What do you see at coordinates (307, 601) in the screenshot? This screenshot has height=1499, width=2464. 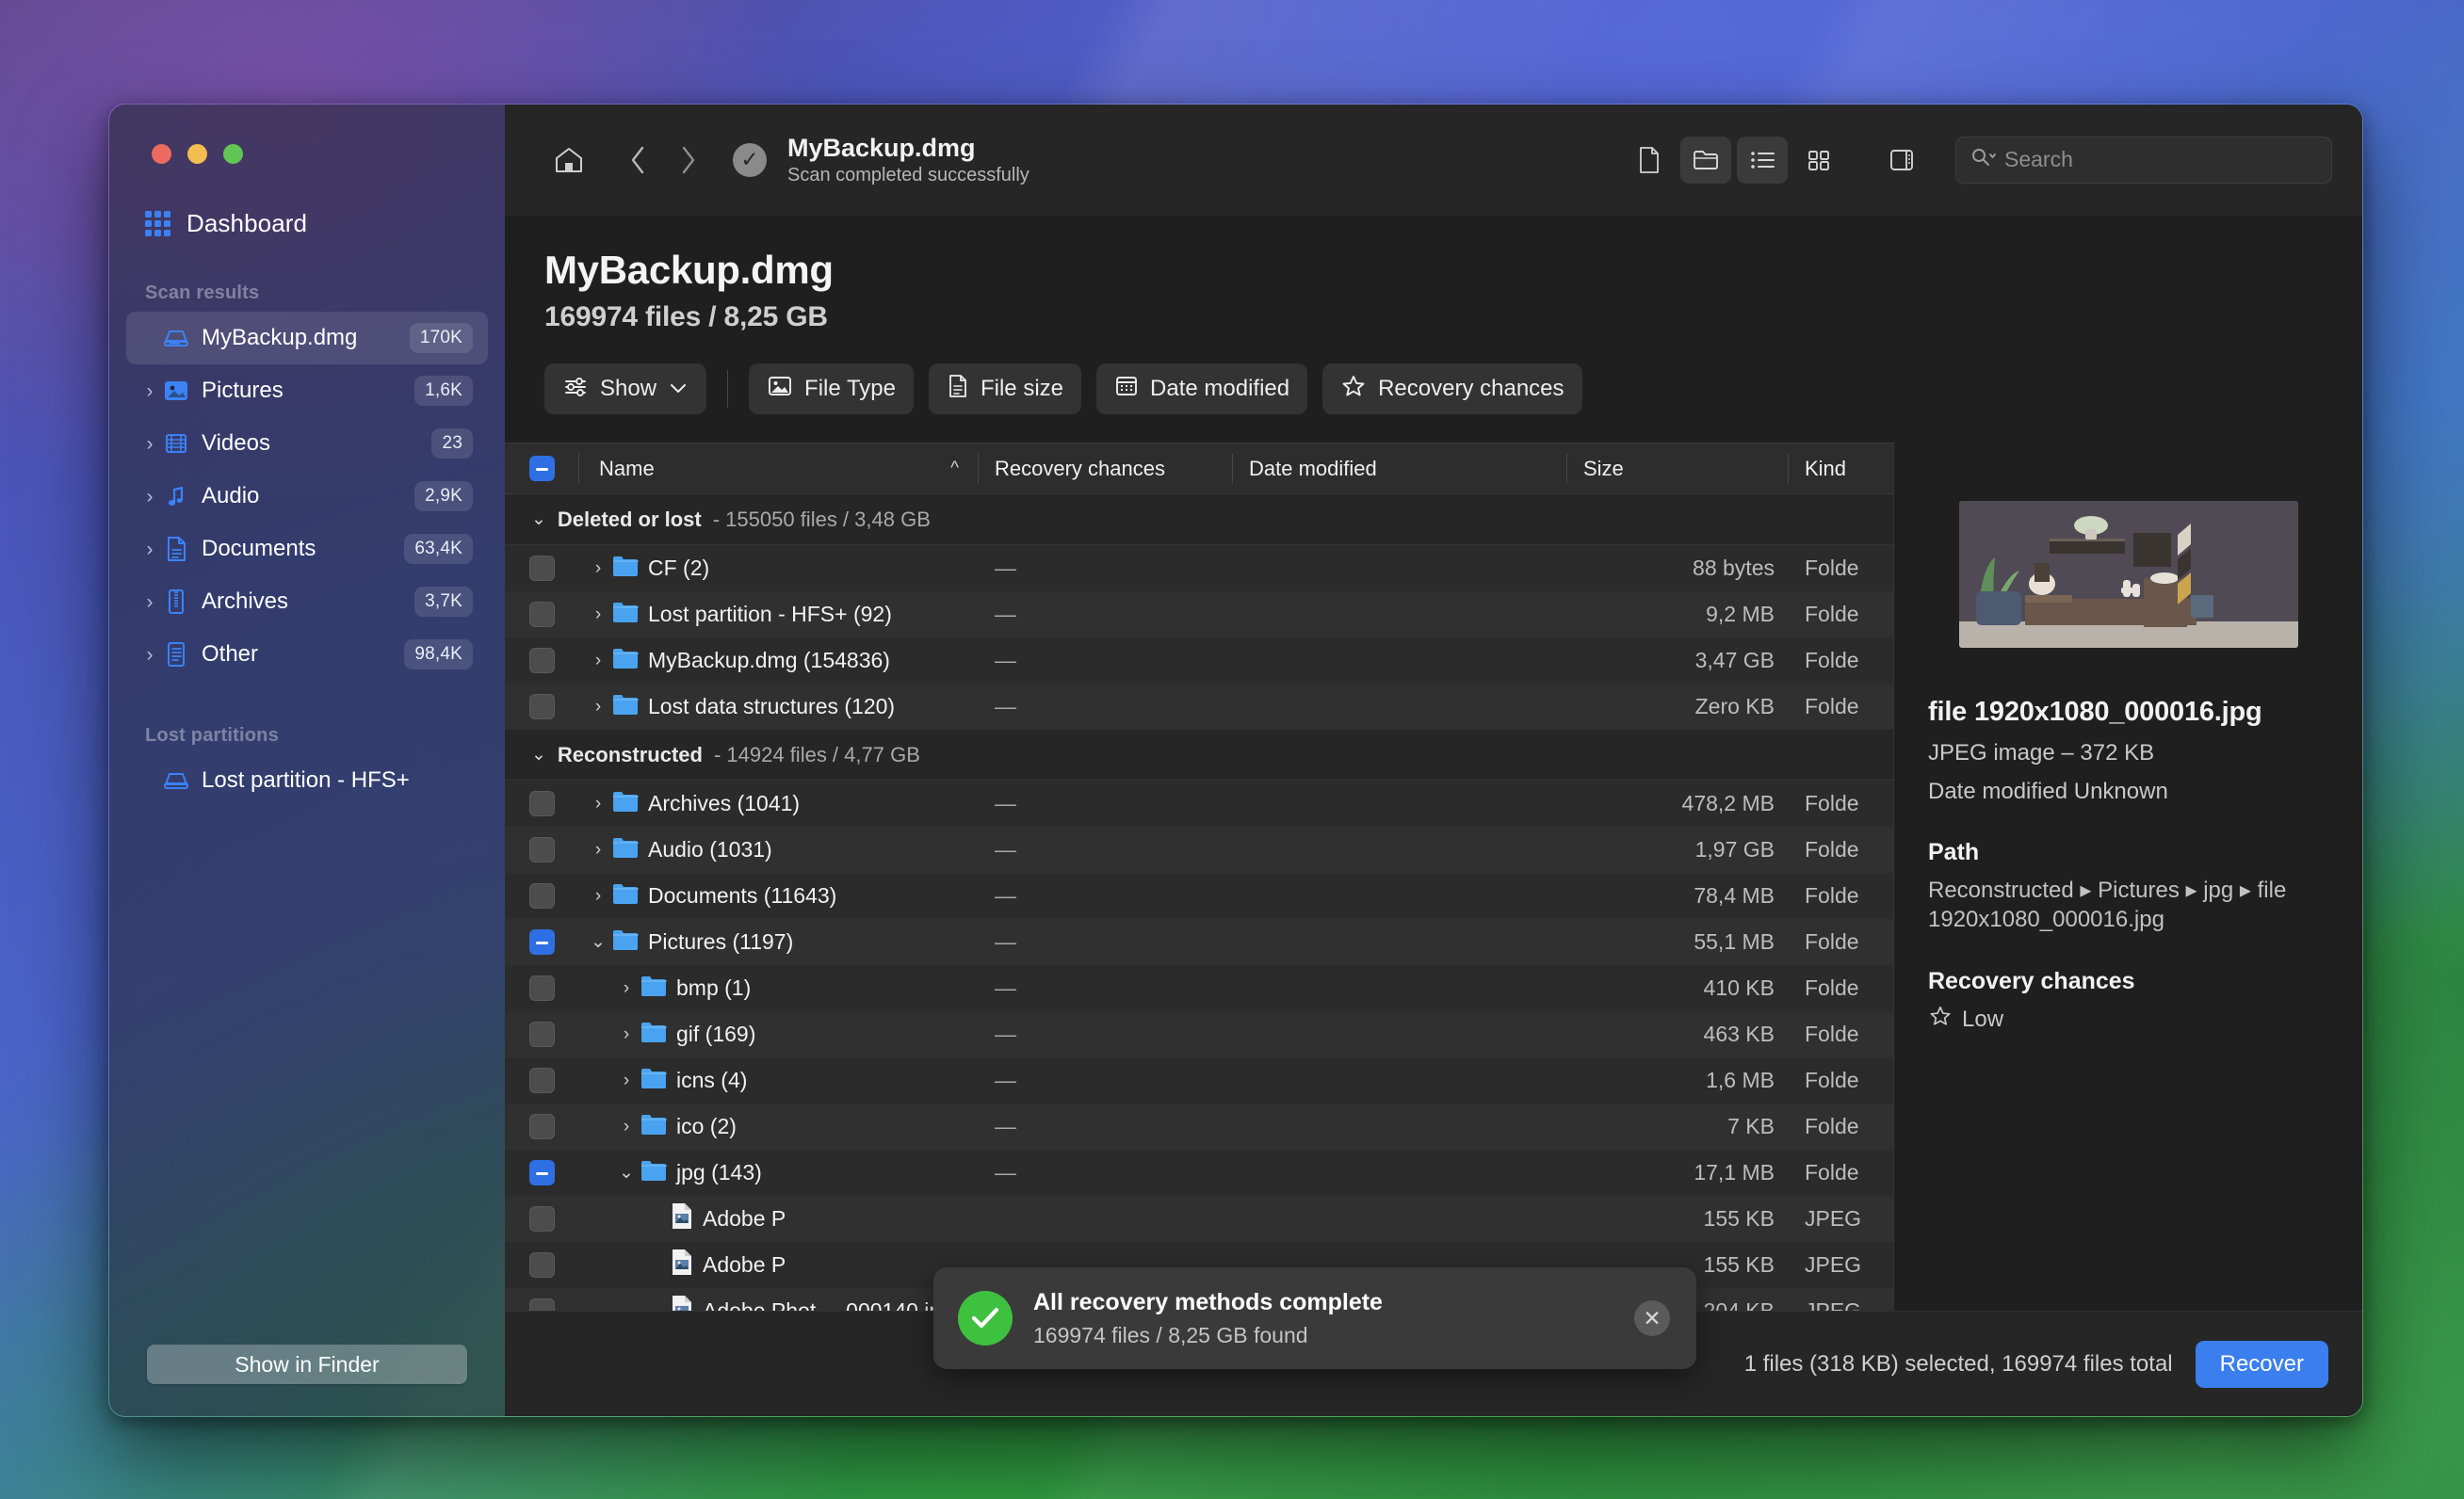 I see `sidebar-item-archives: › Archives 3,7K` at bounding box center [307, 601].